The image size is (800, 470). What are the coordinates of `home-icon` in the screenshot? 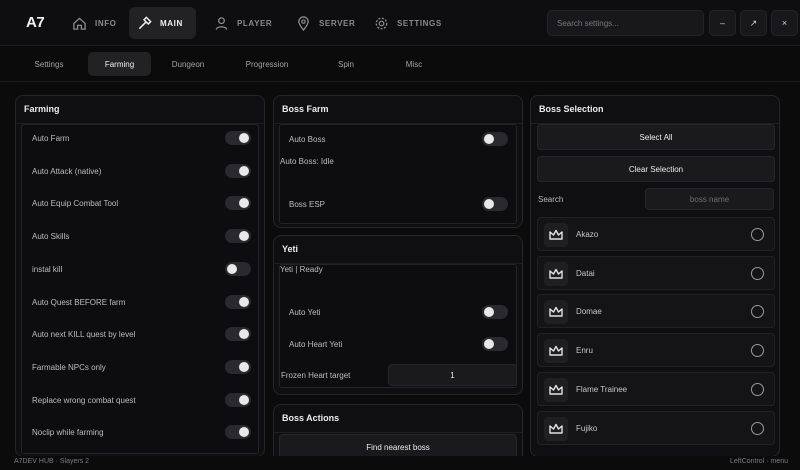 It's located at (79, 23).